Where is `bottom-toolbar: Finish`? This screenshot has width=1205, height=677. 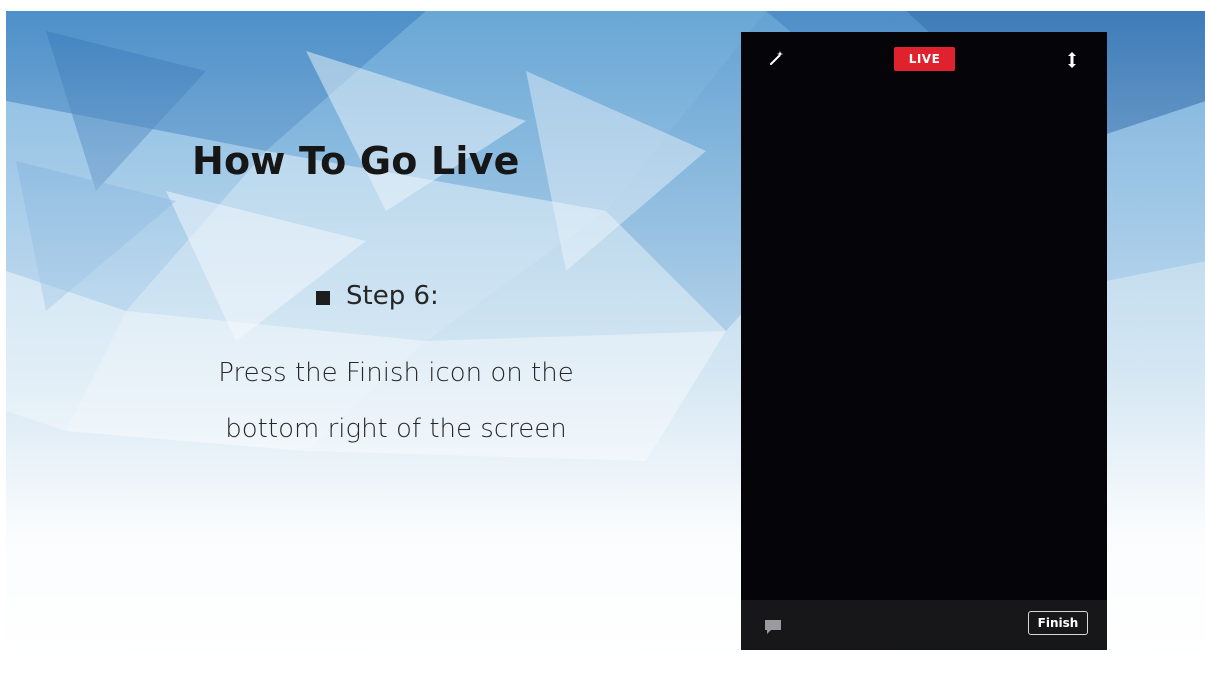
bottom-toolbar: Finish is located at coordinates (924, 625).